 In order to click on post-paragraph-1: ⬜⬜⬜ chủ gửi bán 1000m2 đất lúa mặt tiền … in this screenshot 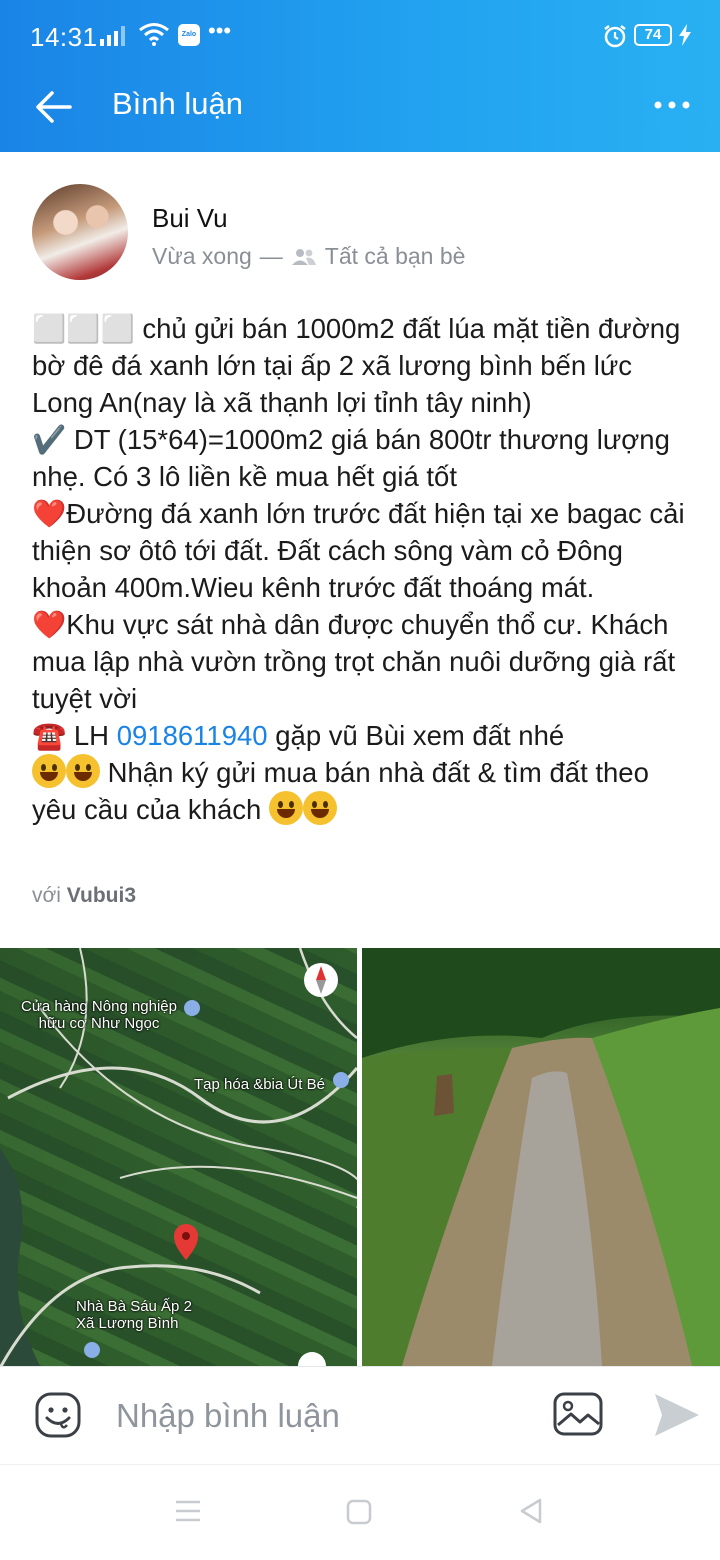, I will do `click(356, 365)`.